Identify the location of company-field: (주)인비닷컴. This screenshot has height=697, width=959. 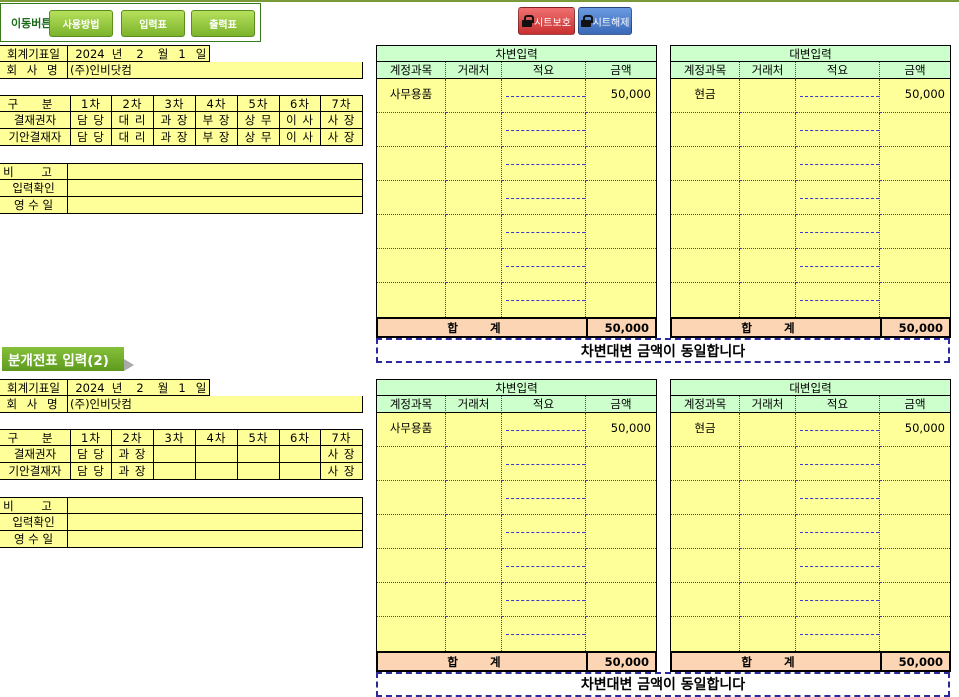
(215, 70).